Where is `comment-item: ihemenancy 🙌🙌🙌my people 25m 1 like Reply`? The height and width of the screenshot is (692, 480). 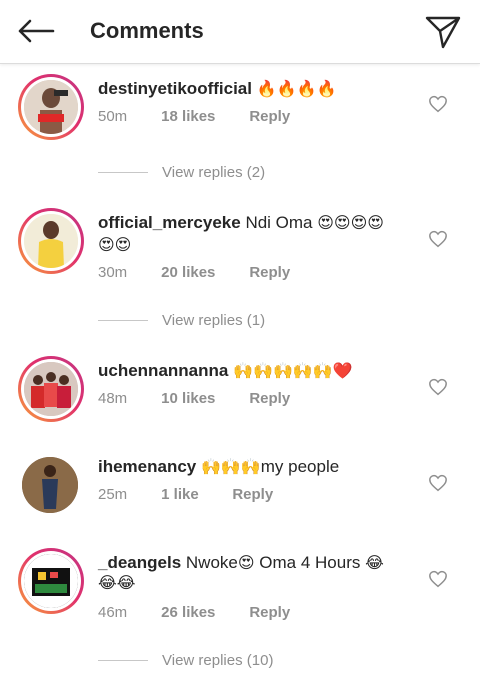
comment-item: ihemenancy 🙌🙌🙌my people 25m 1 like Reply is located at coordinates (240, 489).